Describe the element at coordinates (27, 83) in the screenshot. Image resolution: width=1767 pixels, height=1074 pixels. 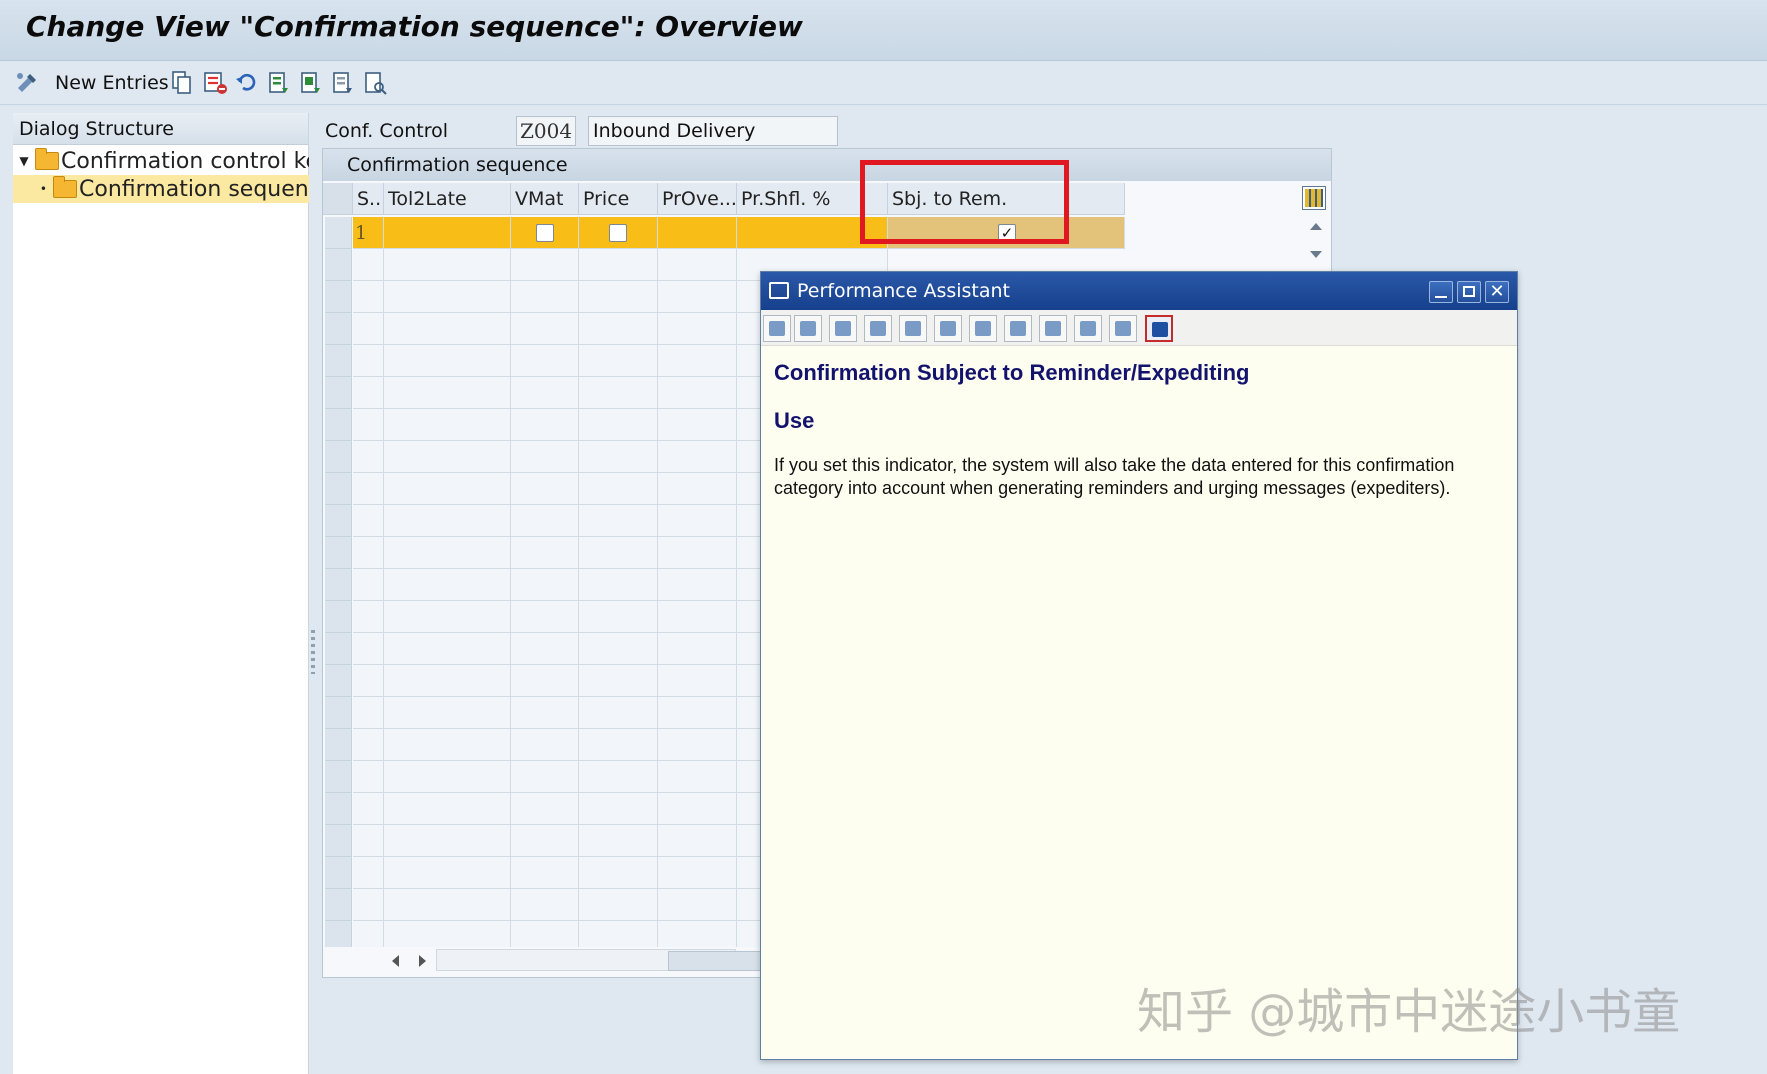
I see `display-change-icon` at that location.